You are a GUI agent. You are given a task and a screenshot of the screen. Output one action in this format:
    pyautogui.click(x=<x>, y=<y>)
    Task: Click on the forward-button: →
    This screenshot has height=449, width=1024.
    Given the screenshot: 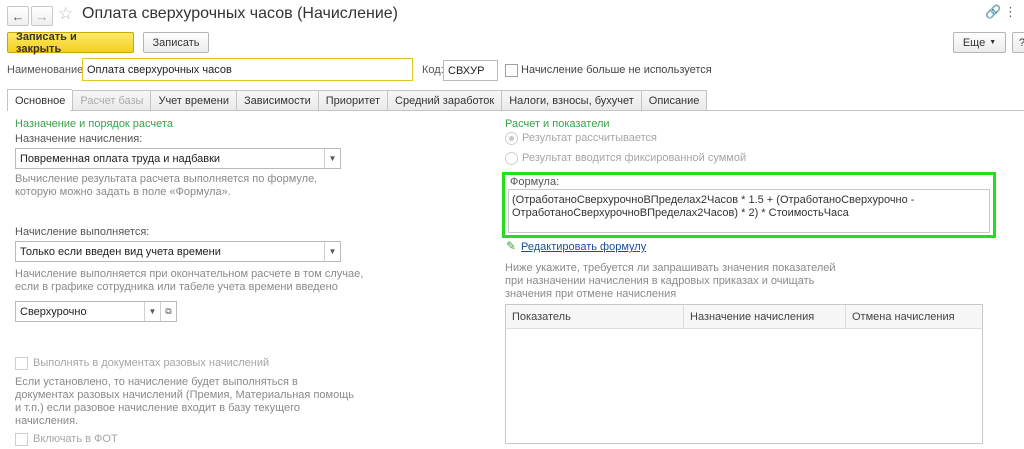 What is the action you would take?
    pyautogui.click(x=42, y=16)
    